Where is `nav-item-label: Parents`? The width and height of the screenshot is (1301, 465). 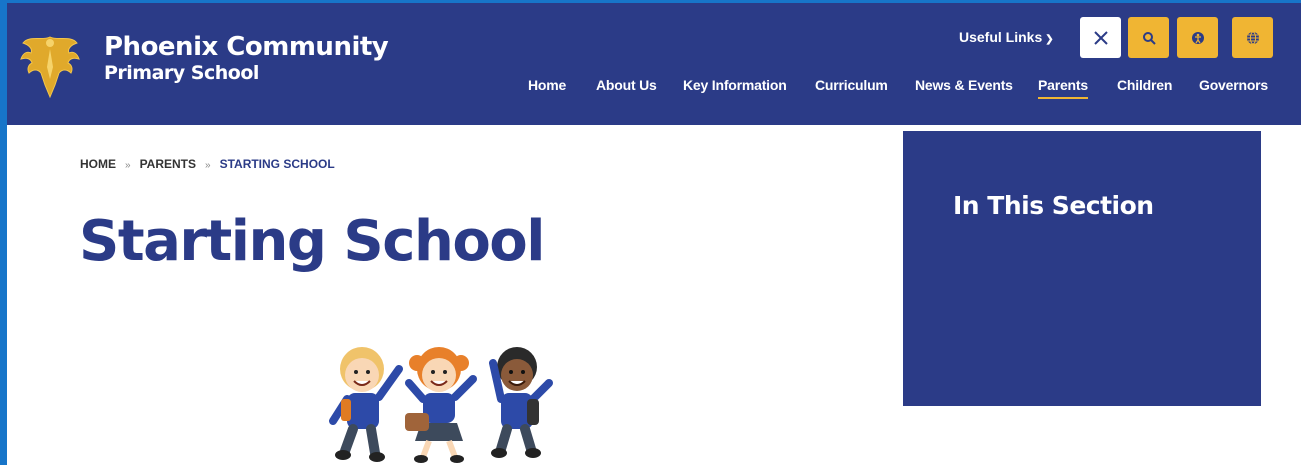
nav-item-label: Parents is located at coordinates (1063, 85).